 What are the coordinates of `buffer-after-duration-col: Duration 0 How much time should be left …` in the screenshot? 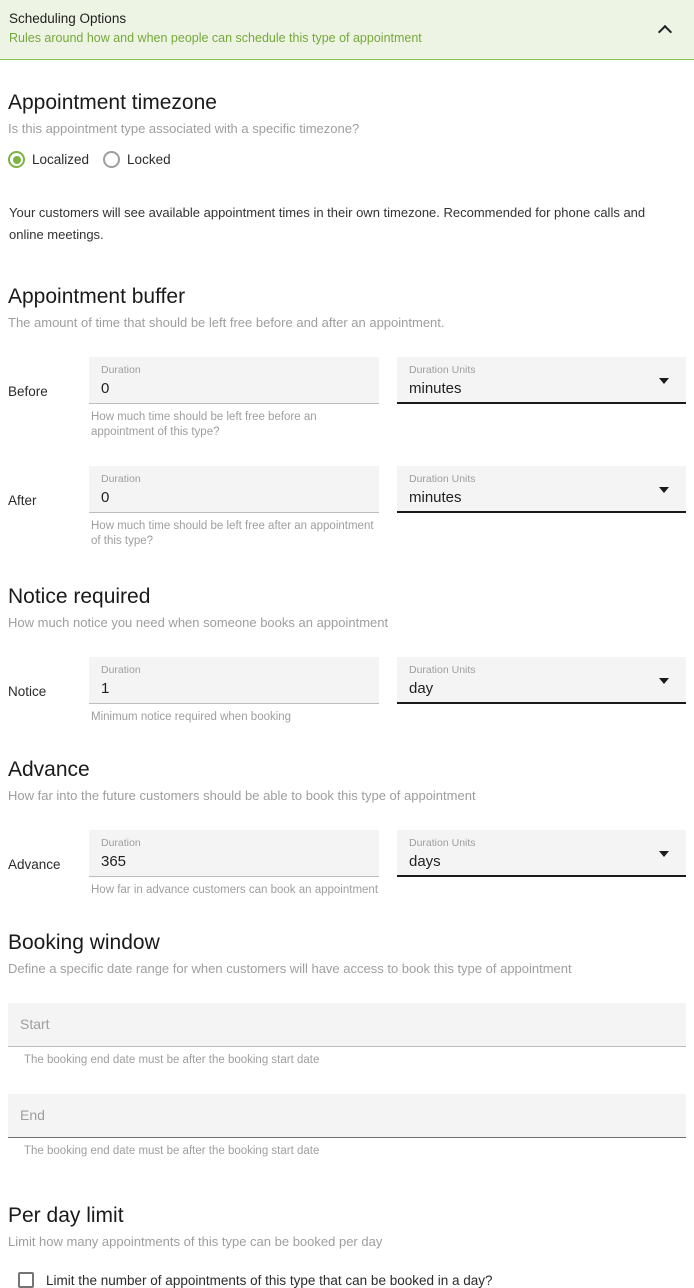 It's located at (234, 507).